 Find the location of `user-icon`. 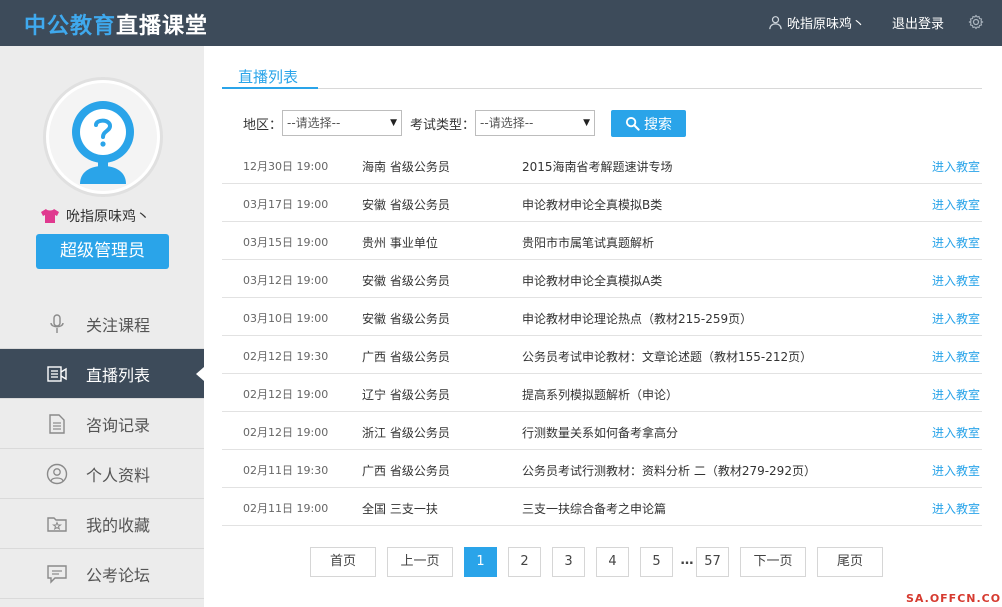

user-icon is located at coordinates (775, 23).